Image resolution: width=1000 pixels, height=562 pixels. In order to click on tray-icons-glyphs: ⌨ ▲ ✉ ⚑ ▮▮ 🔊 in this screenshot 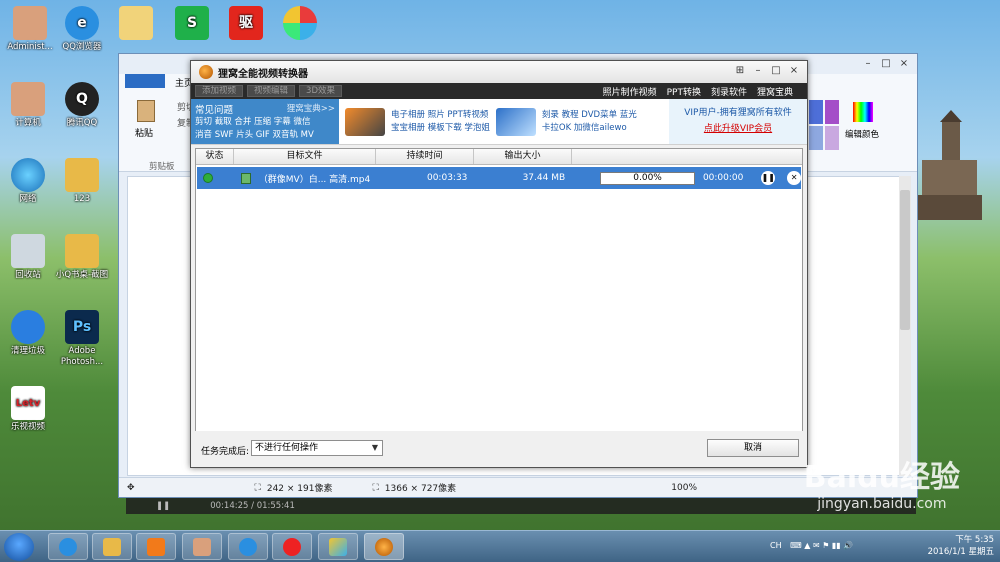, I will do `click(821, 545)`.